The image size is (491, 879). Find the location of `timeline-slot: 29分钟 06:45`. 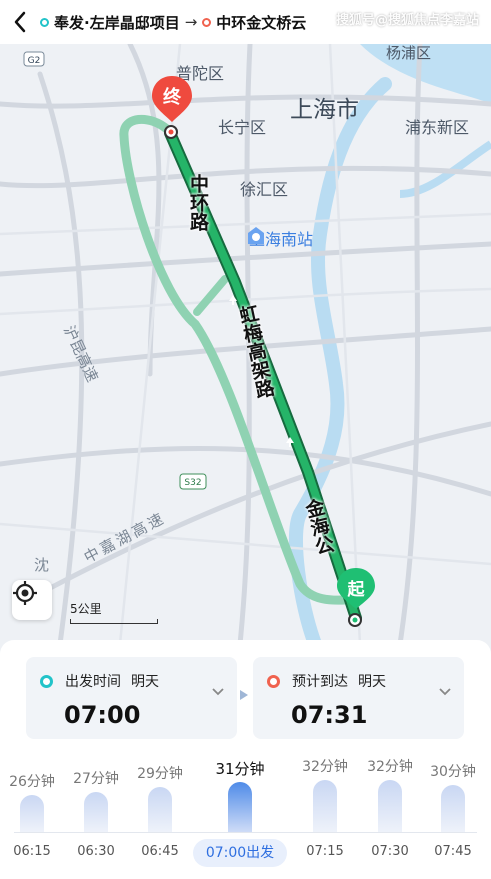

timeline-slot: 29分钟 06:45 is located at coordinates (160, 814).